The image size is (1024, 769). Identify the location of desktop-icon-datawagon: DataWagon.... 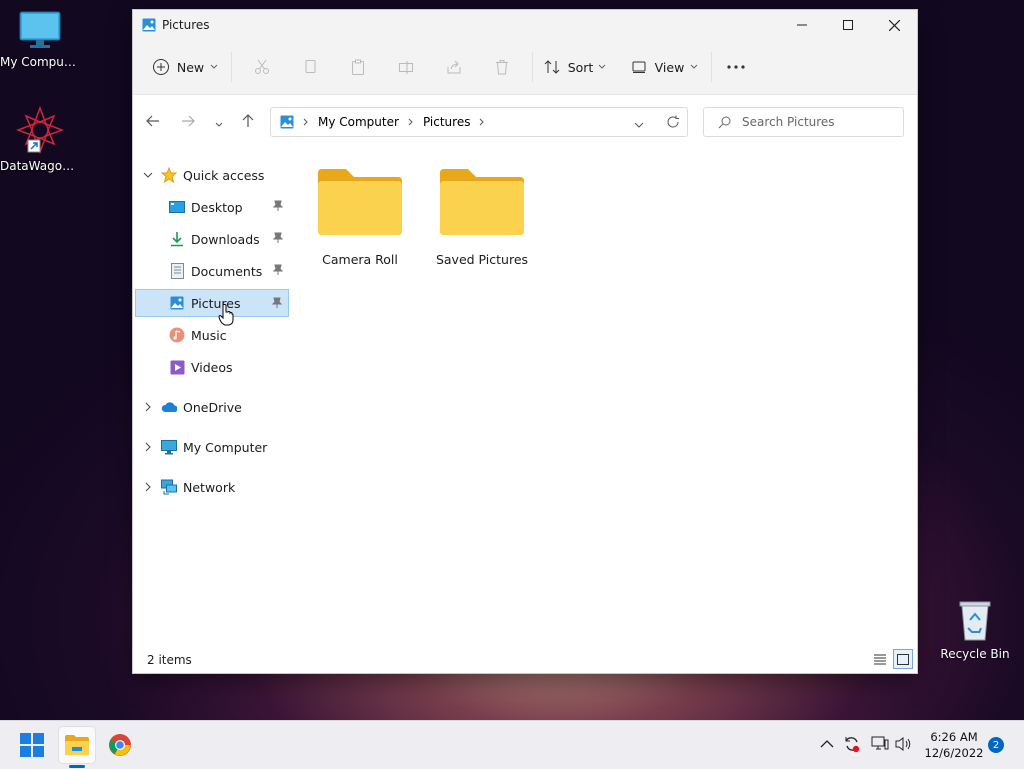
(40, 139).